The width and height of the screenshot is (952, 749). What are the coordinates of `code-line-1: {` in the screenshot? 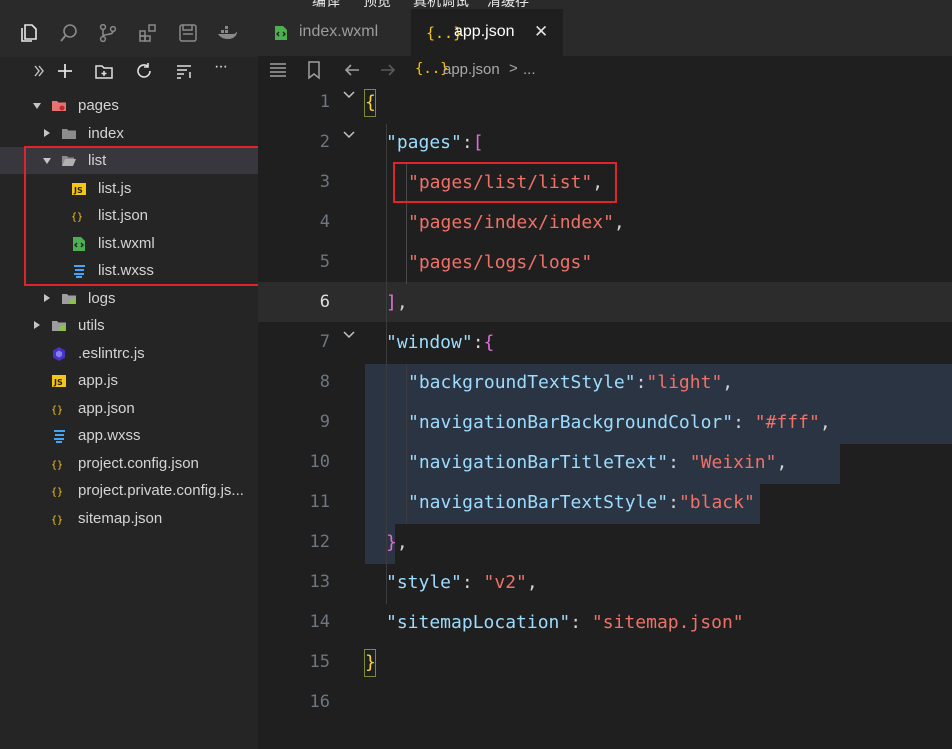 It's located at (605, 104).